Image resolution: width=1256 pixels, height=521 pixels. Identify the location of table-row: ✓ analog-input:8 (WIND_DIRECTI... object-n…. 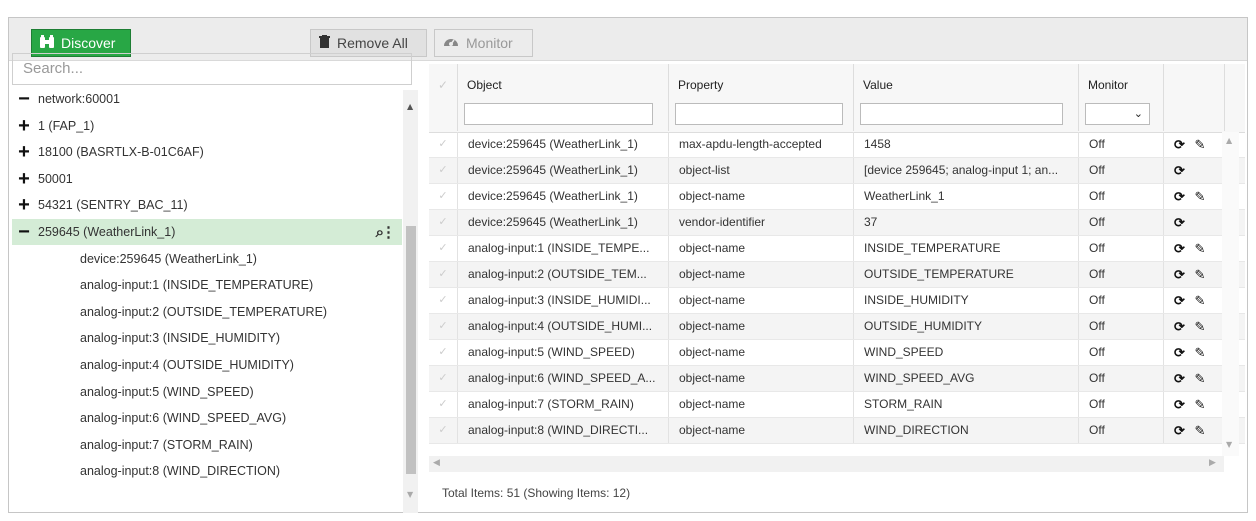
(837, 431).